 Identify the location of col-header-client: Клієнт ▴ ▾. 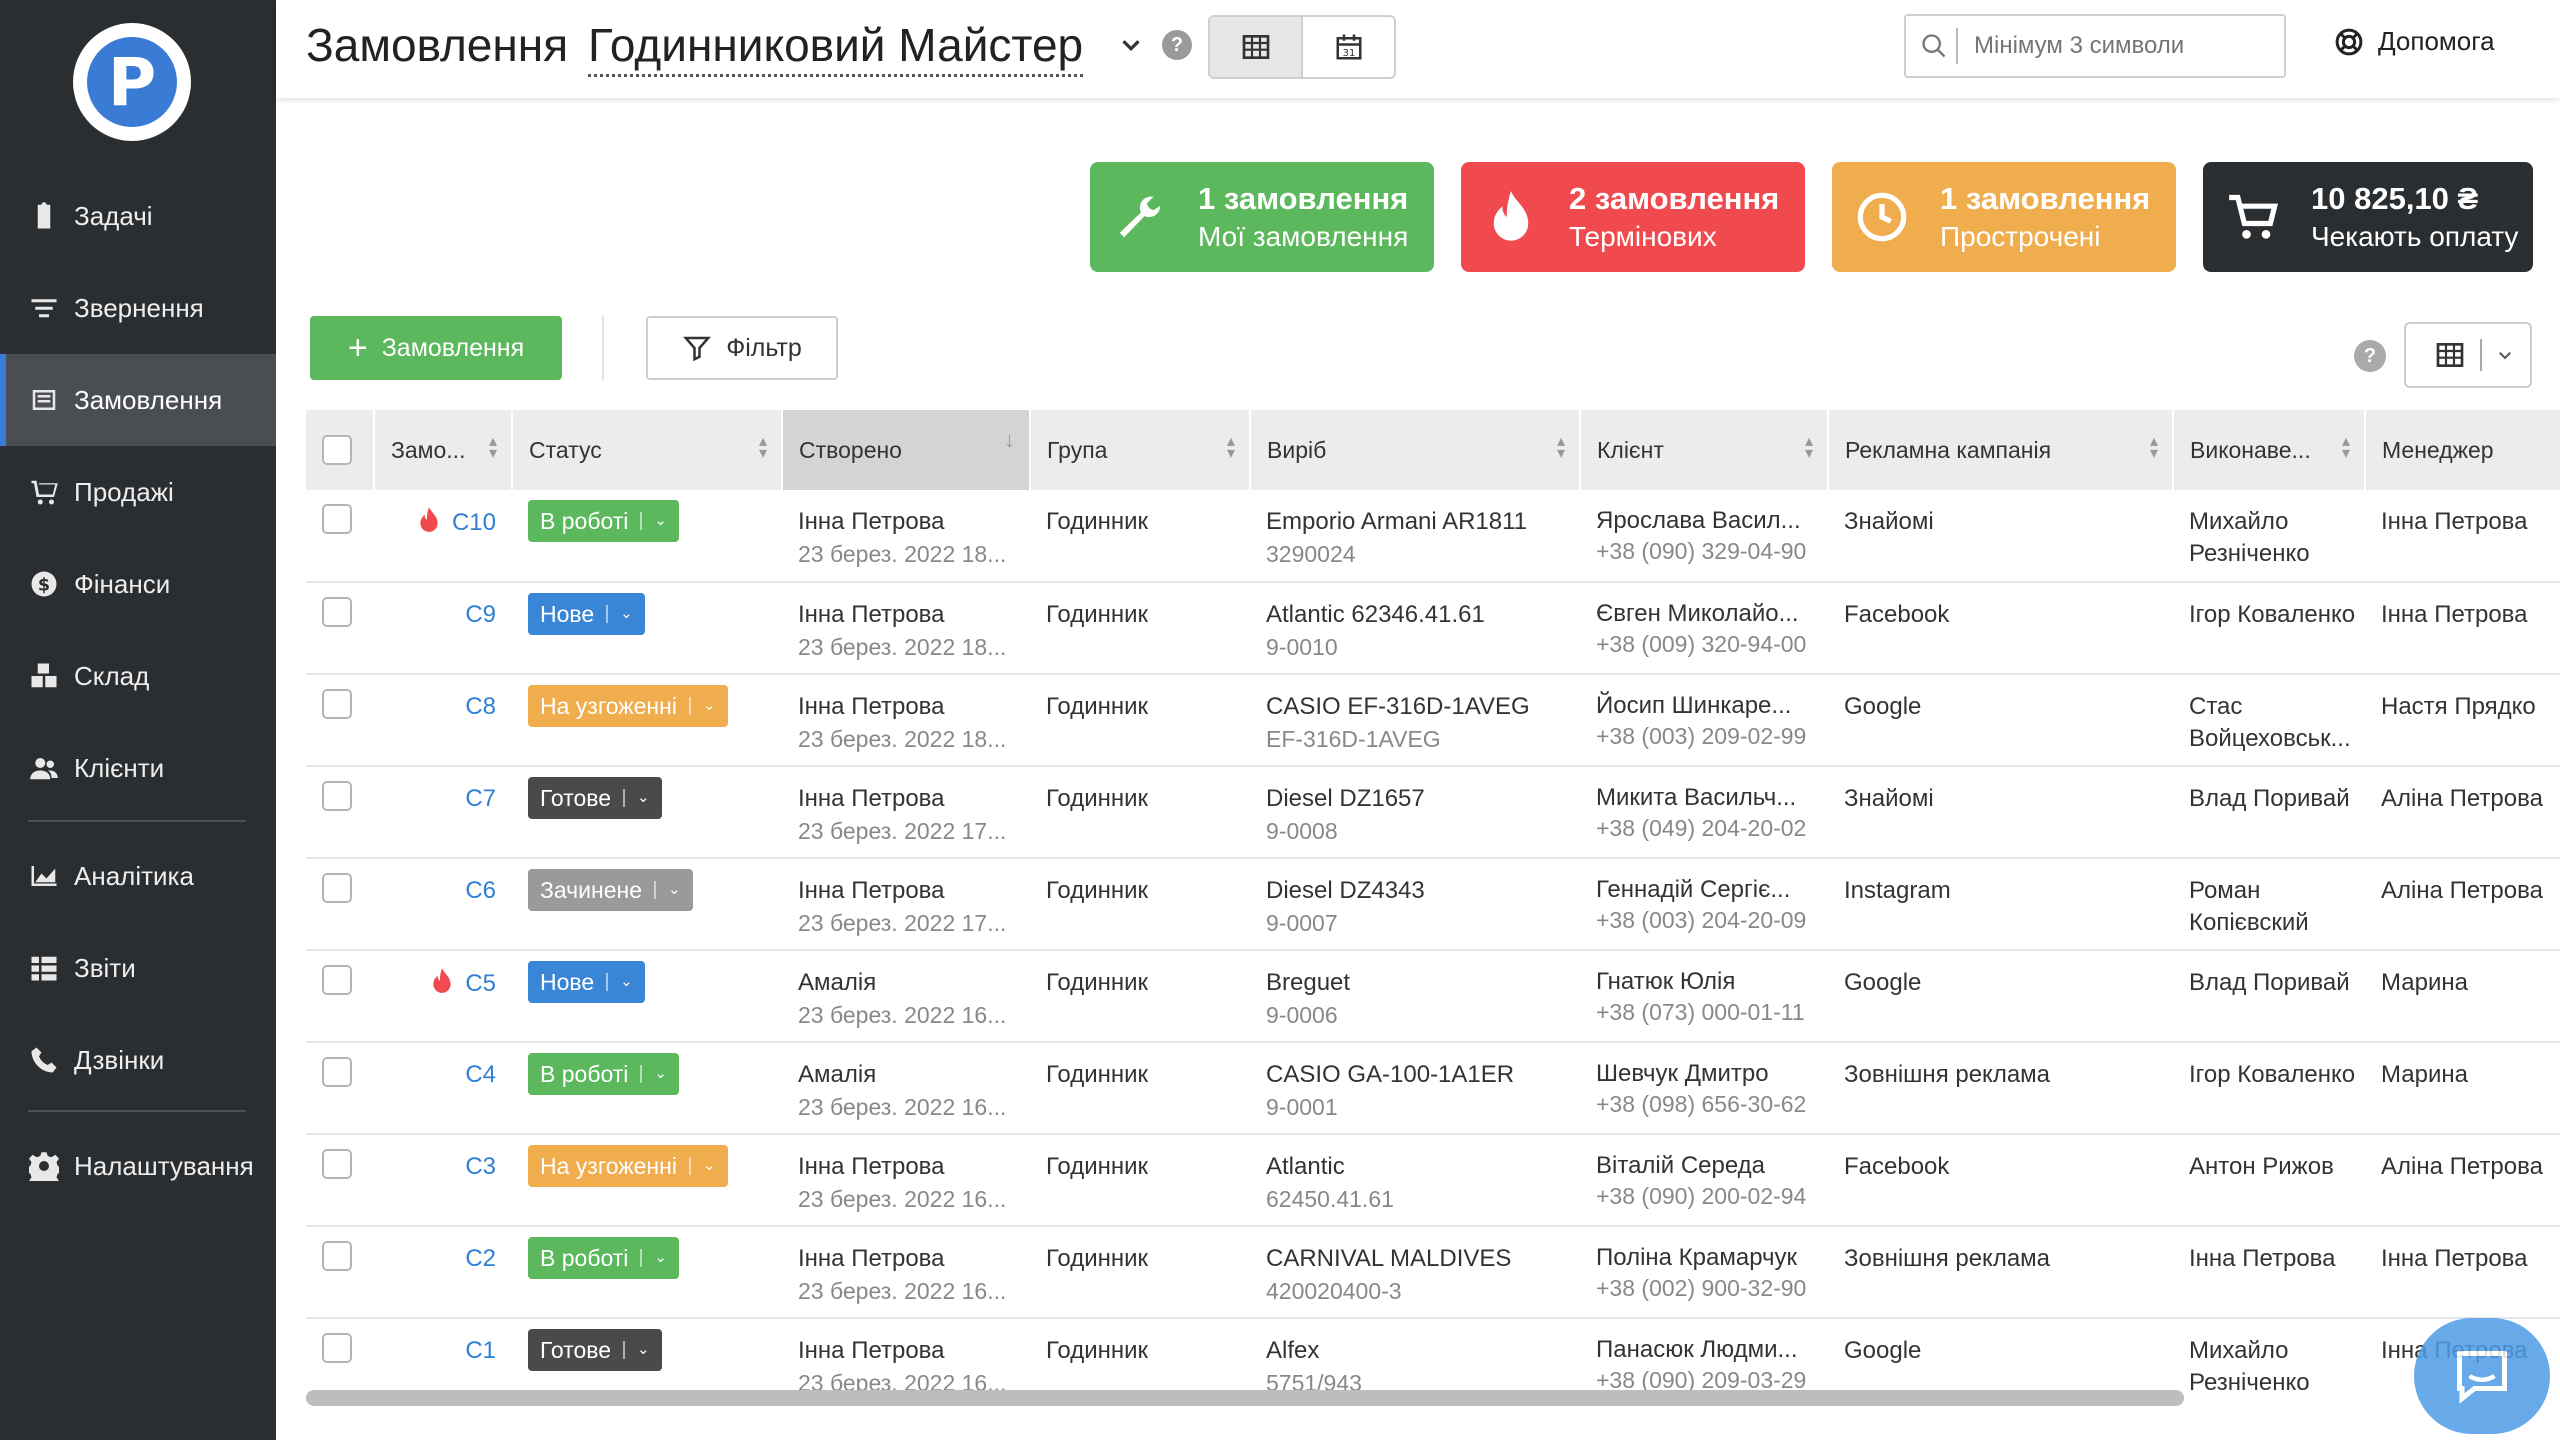
(1704, 450).